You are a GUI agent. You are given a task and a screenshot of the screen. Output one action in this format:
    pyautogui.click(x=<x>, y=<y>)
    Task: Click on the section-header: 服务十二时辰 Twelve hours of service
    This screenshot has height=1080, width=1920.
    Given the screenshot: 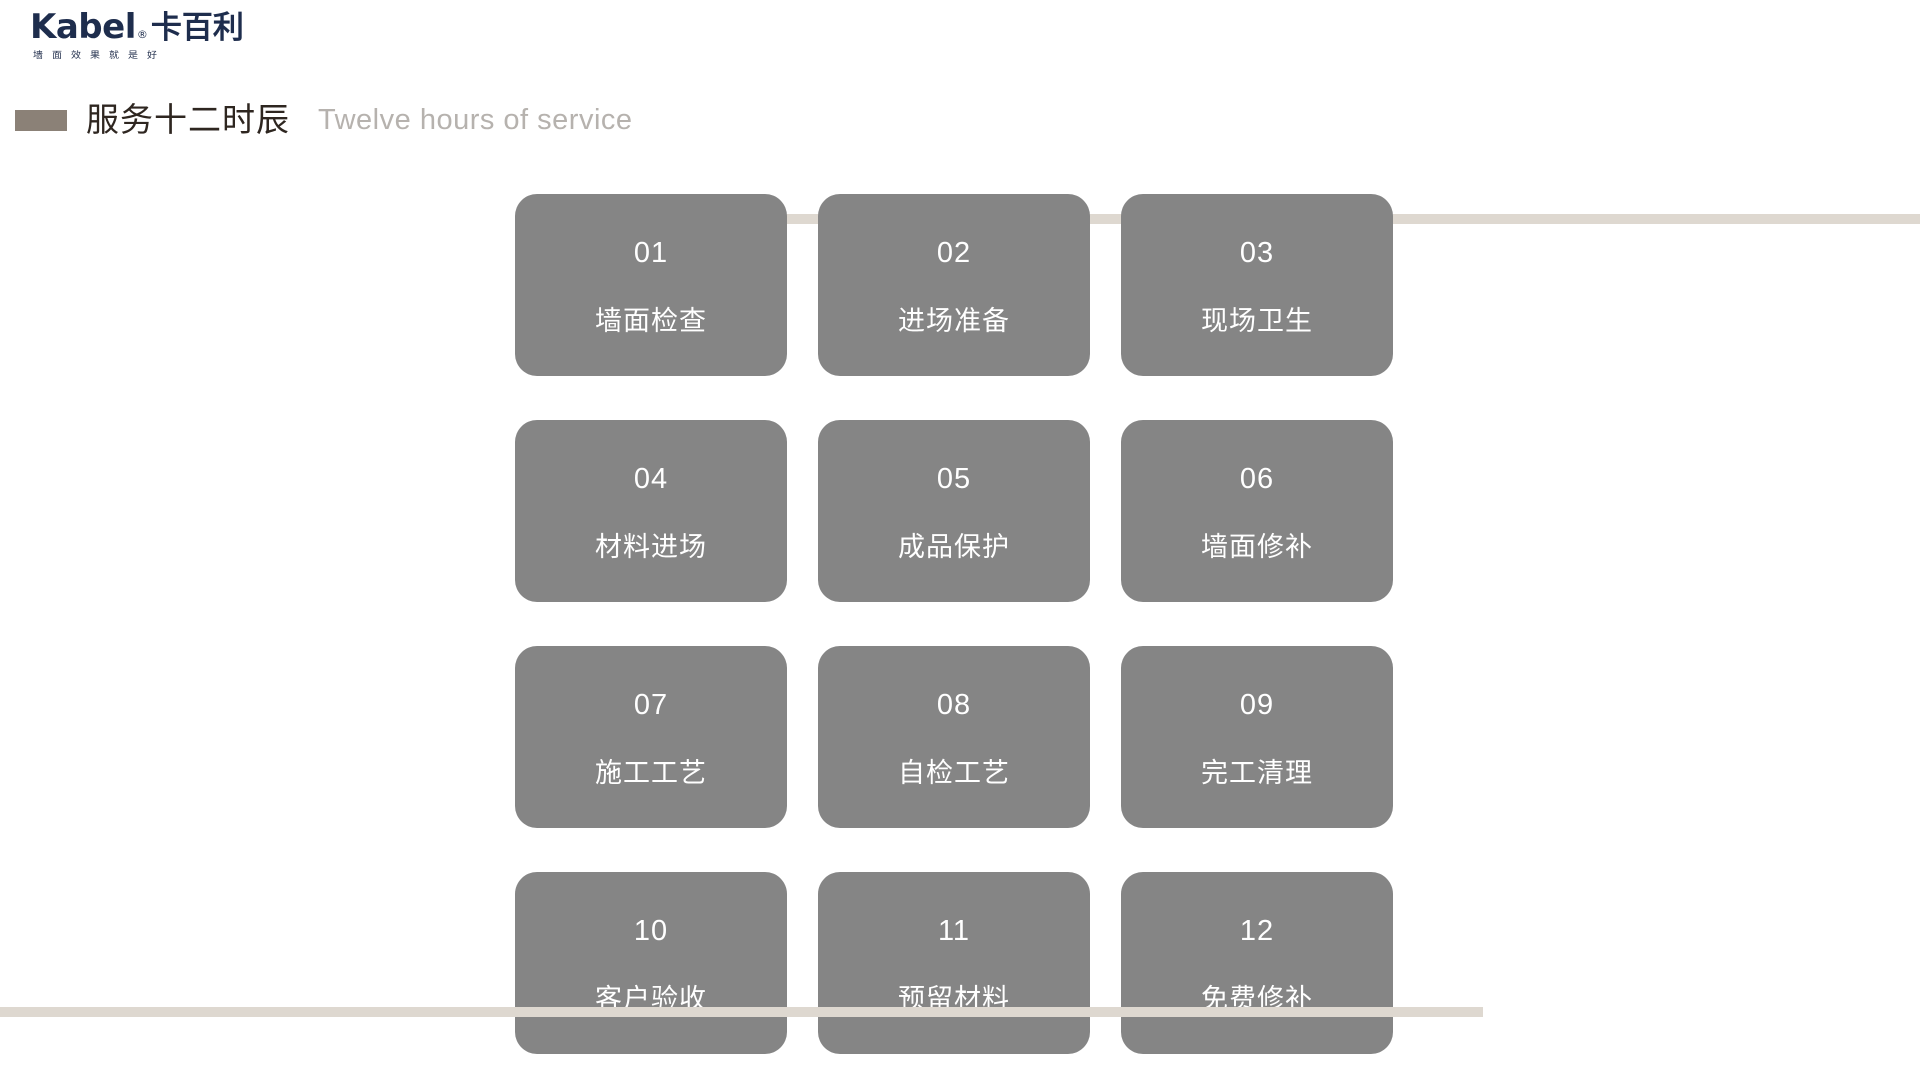 What is the action you would take?
    pyautogui.click(x=960, y=161)
    